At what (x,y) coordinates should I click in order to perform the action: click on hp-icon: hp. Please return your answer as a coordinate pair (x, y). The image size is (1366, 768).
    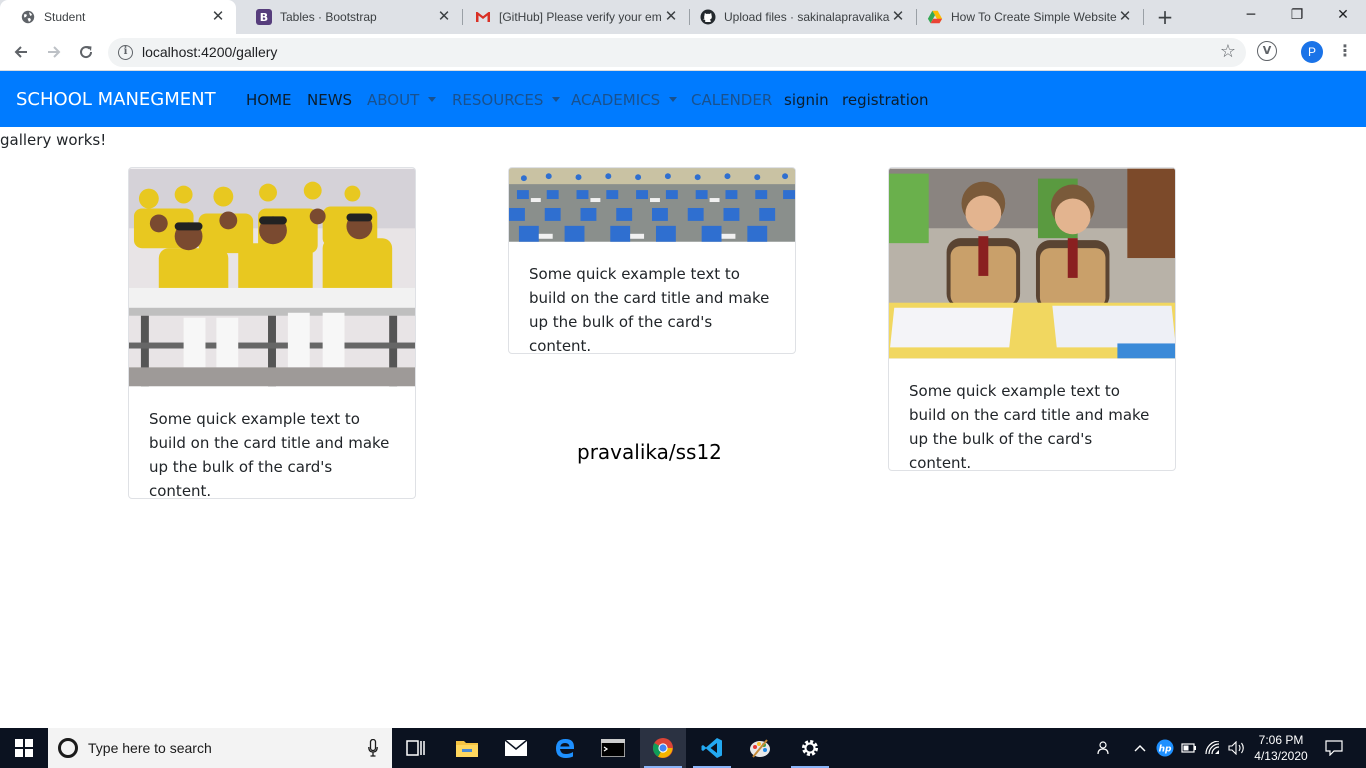
    Looking at the image, I should click on (1165, 748).